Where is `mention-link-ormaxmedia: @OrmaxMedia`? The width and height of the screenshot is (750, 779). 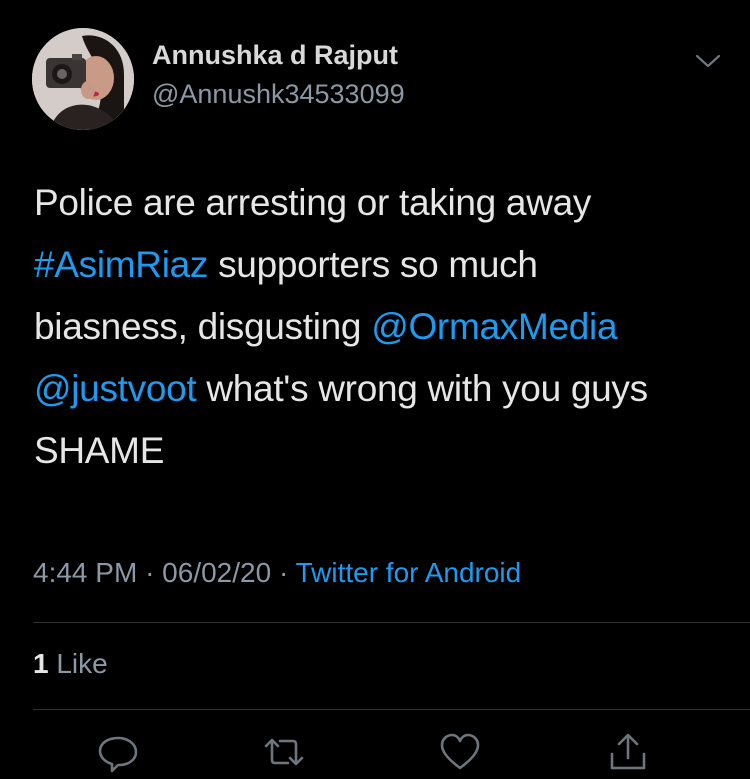
mention-link-ormaxmedia: @OrmaxMedia is located at coordinates (494, 326).